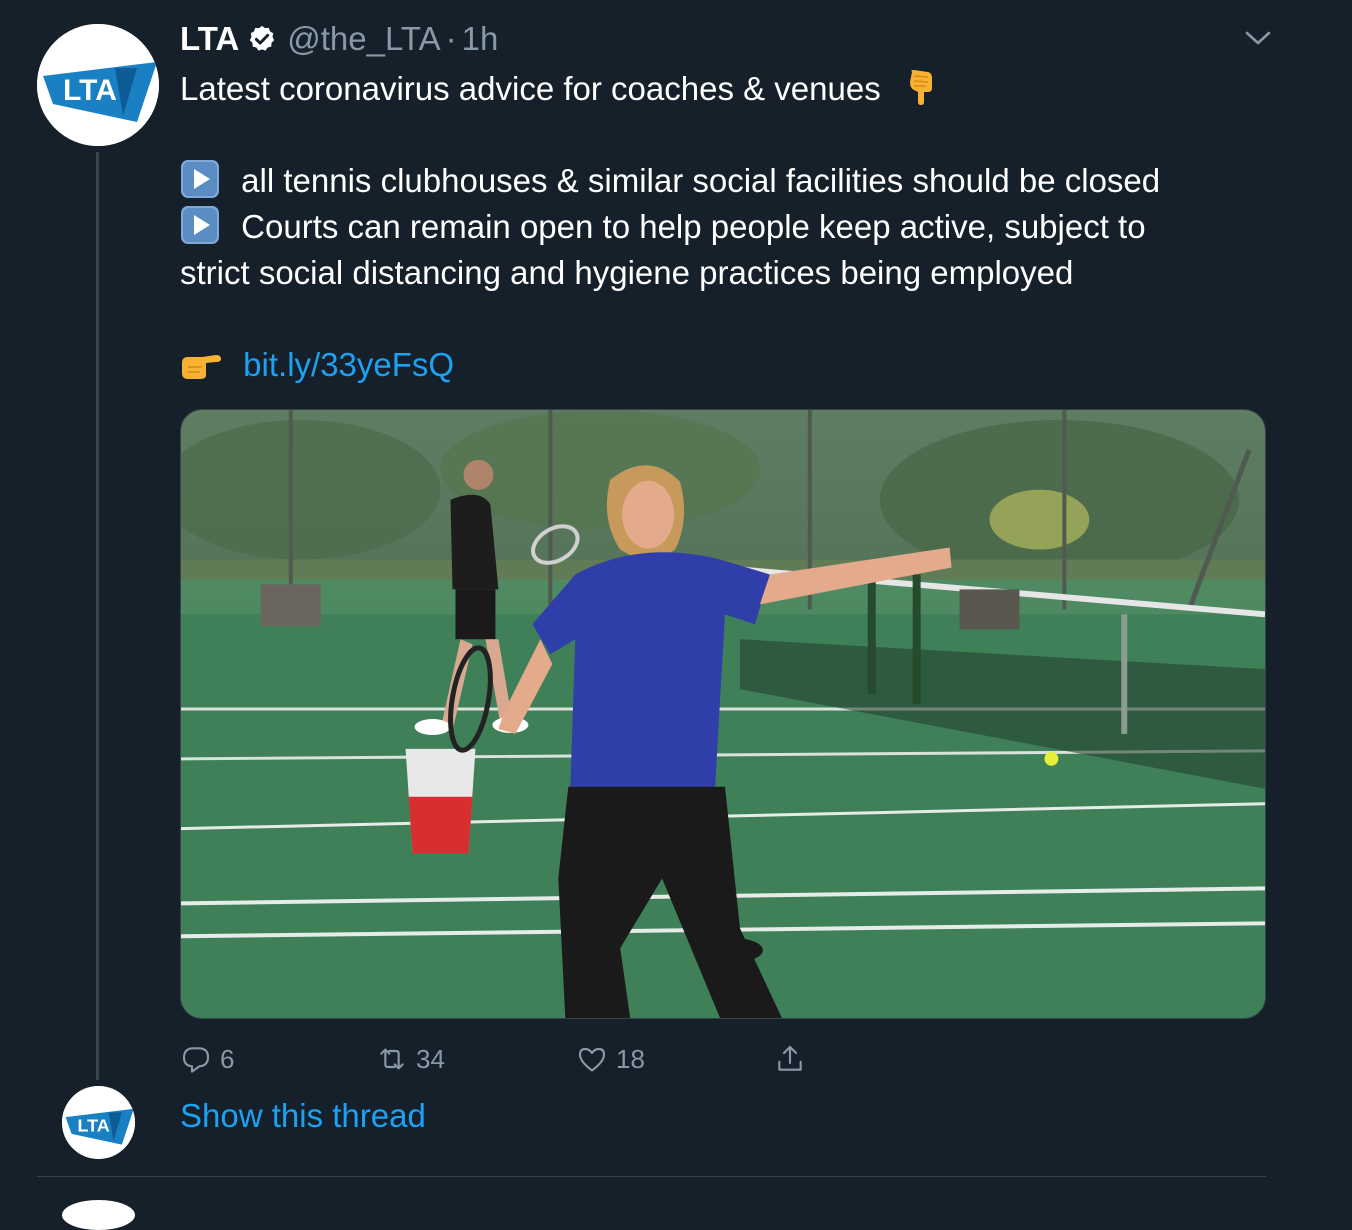 This screenshot has width=1352, height=1230. Describe the element at coordinates (651, 1176) in the screenshot. I see `tweet-divider` at that location.